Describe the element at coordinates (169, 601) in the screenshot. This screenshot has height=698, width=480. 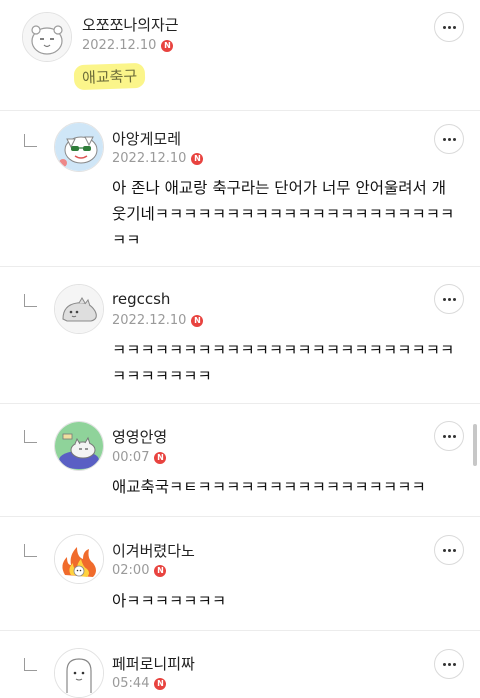
I see `comment-text: 아ㅋㅋㅋㅋㅋㅋㅋ` at that location.